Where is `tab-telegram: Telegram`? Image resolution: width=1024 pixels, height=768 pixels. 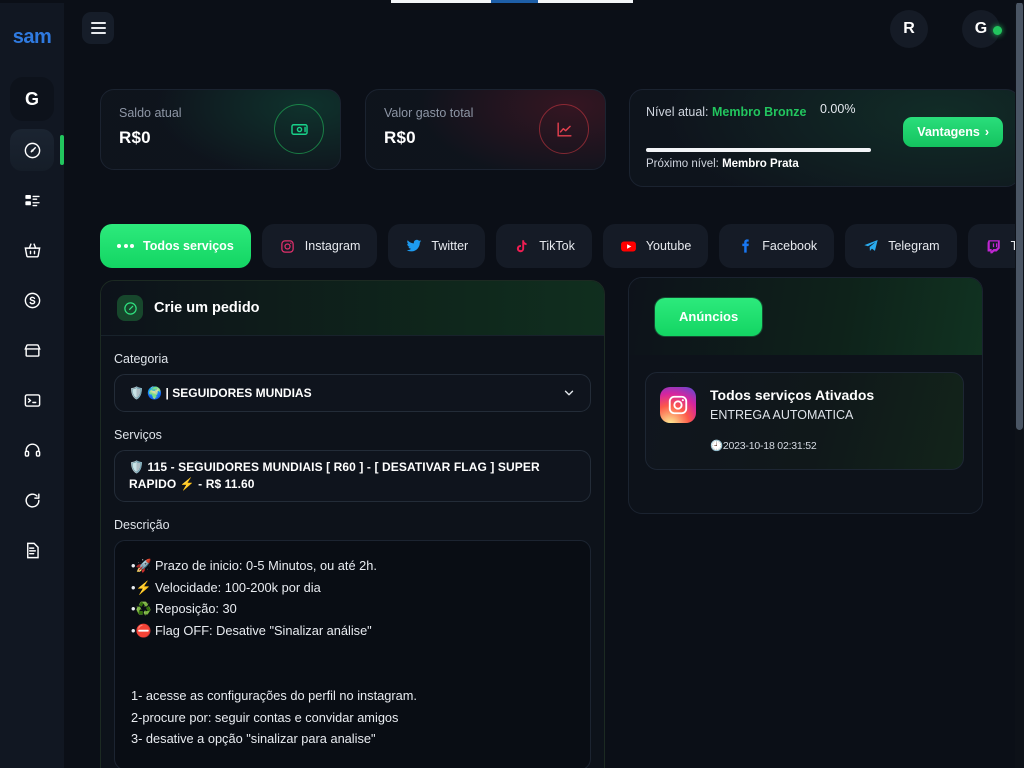 tab-telegram: Telegram is located at coordinates (901, 246).